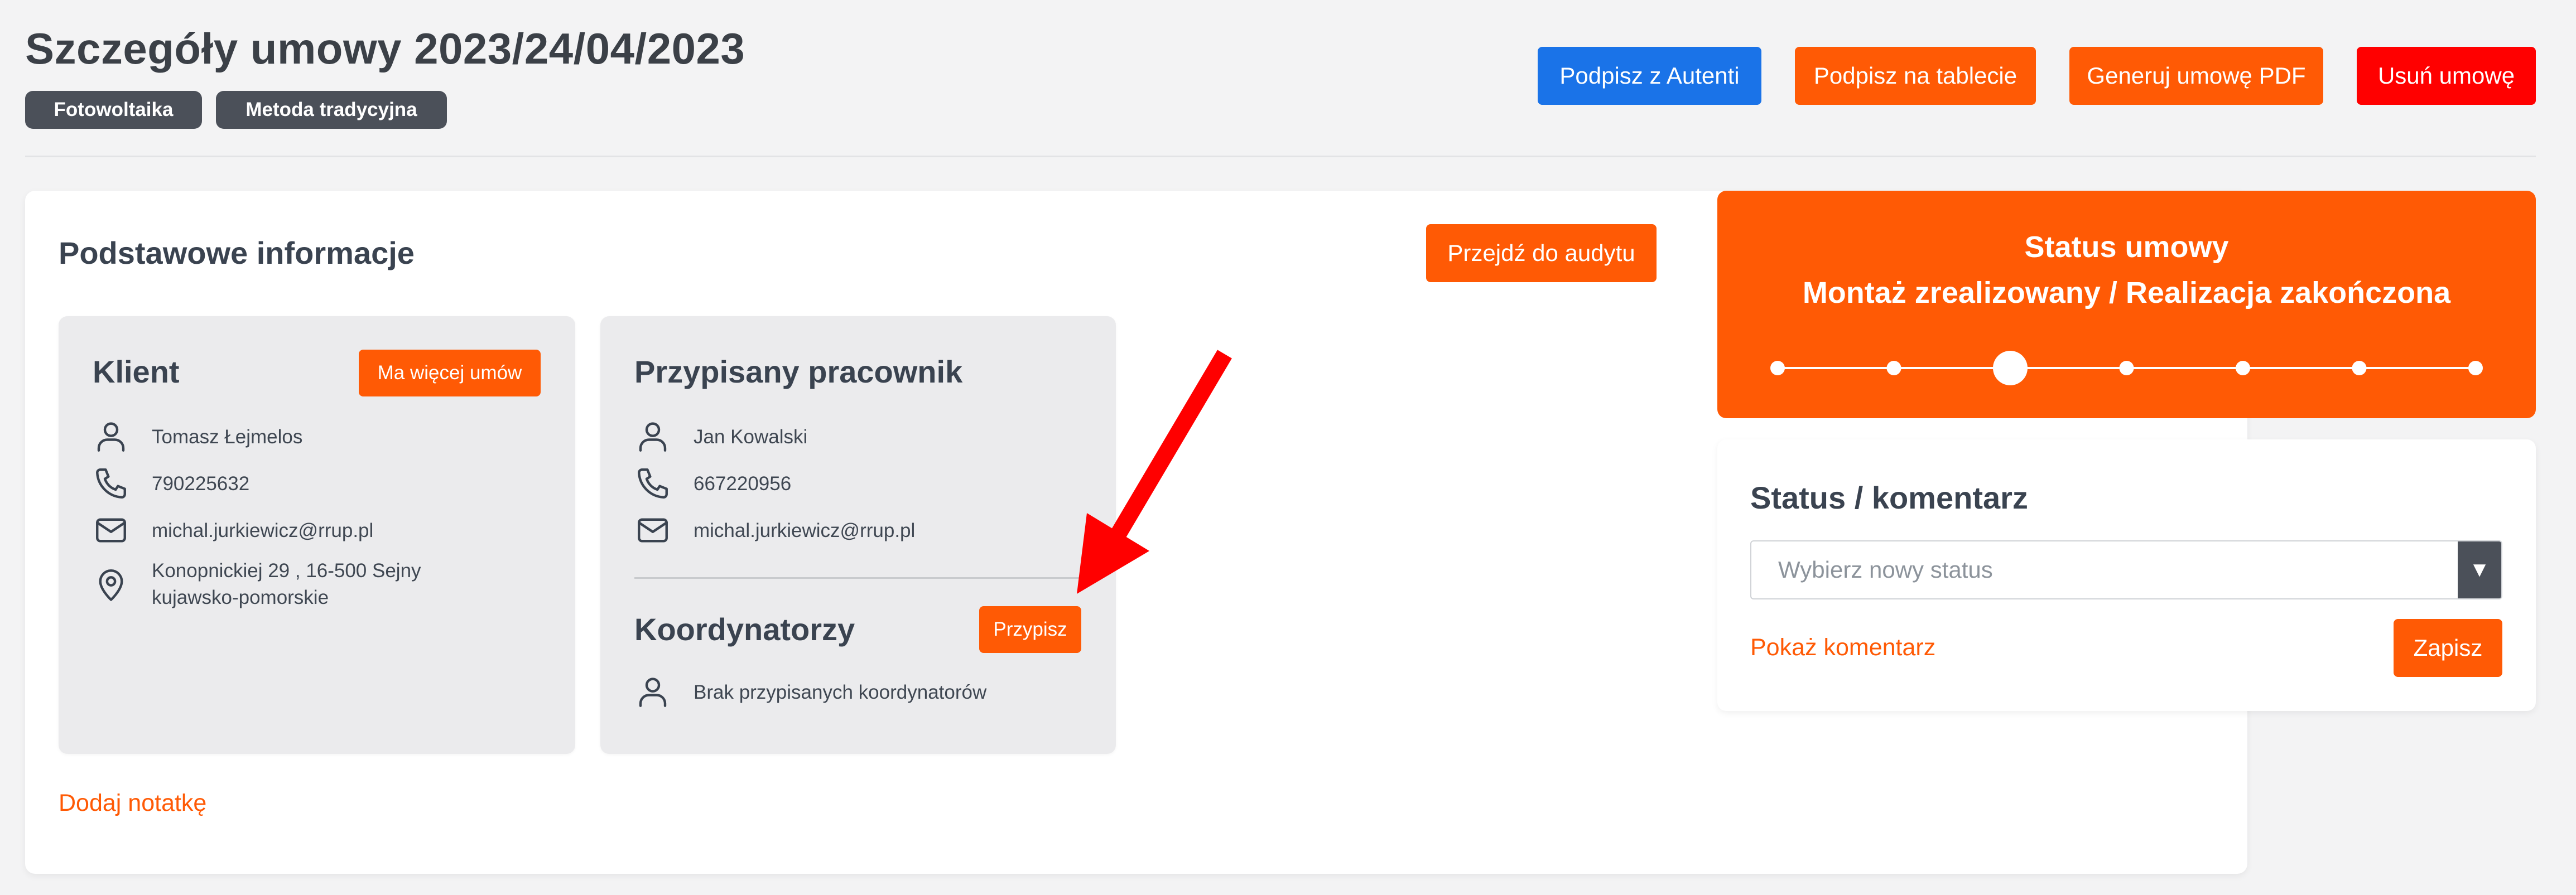 Image resolution: width=2576 pixels, height=895 pixels. Describe the element at coordinates (2447, 76) in the screenshot. I see `delete-contract-button: Usuń umowę` at that location.